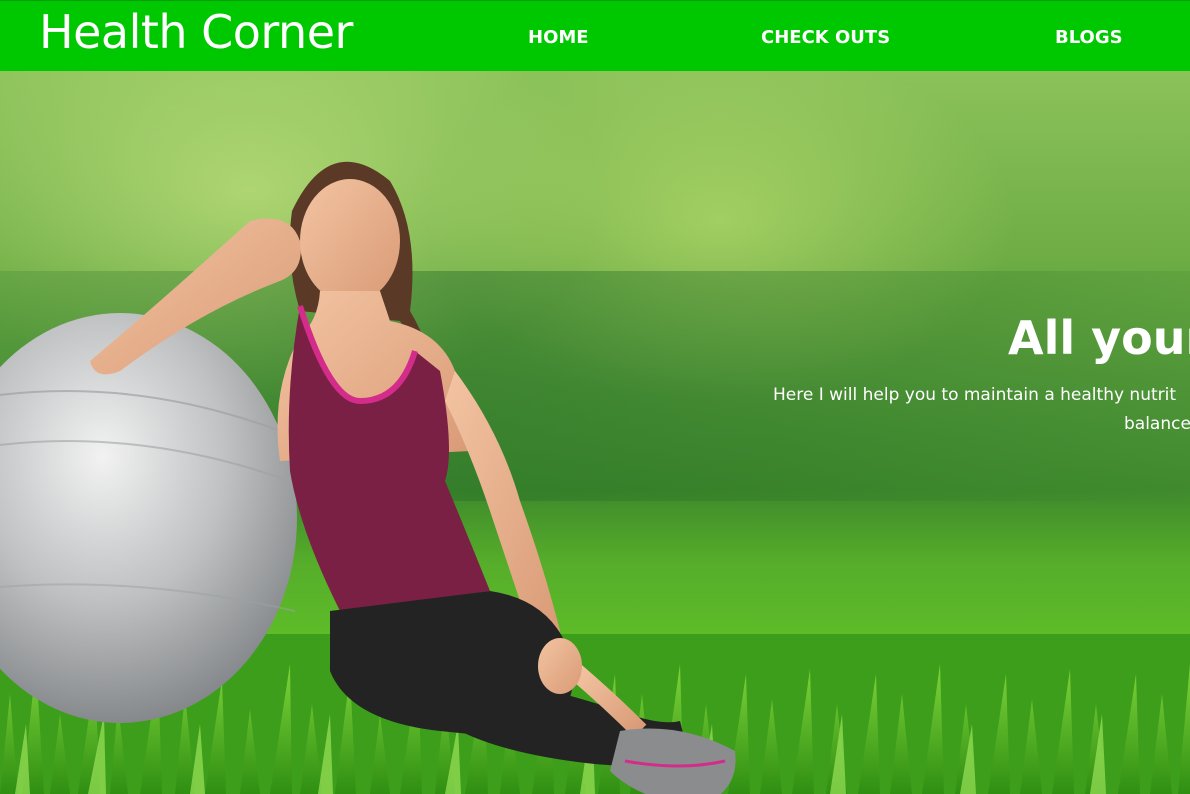 Image resolution: width=1190 pixels, height=794 pixels. Describe the element at coordinates (148, 518) in the screenshot. I see `fitness-ball` at that location.